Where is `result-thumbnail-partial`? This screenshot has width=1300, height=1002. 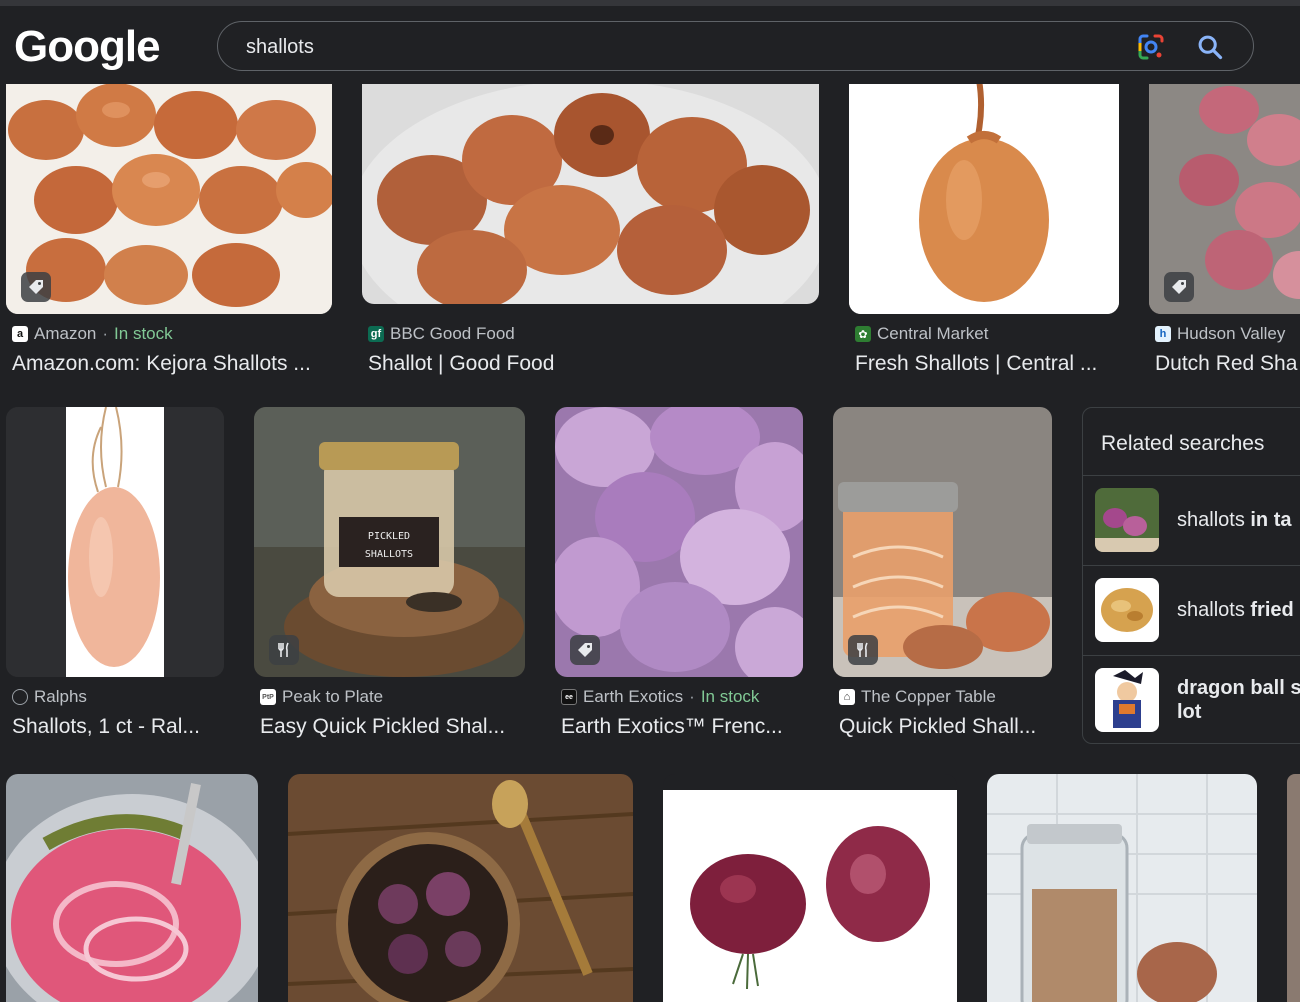
result-thumbnail-partial is located at coordinates (1293, 888).